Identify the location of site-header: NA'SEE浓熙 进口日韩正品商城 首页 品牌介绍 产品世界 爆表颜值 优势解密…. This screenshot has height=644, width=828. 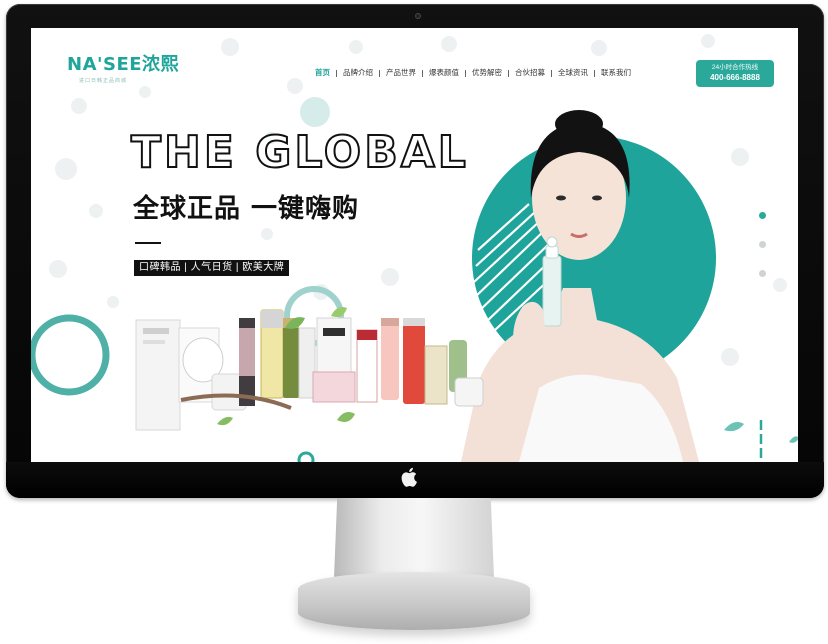
(414, 58).